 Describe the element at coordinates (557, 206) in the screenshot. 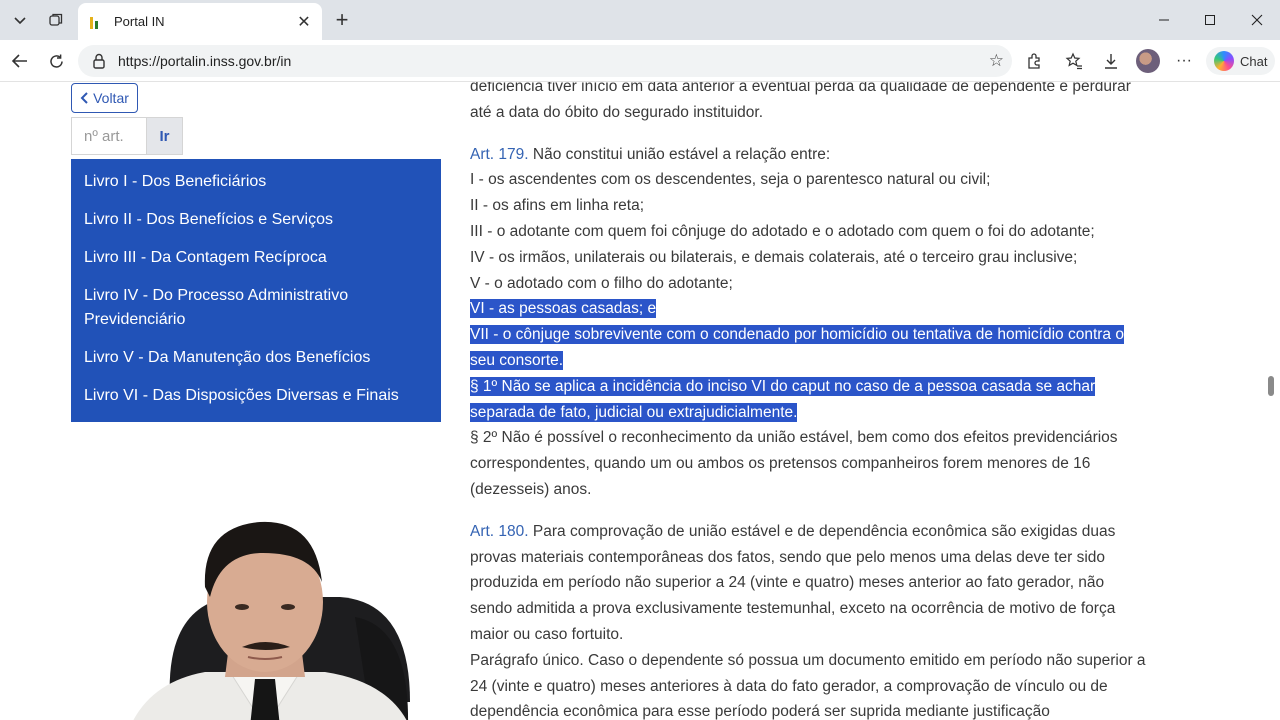

I see `inciso-2: II - os afins em linha reta;` at that location.